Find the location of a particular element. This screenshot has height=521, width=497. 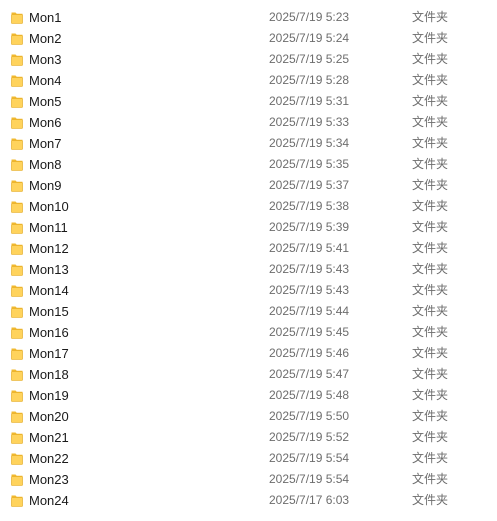

list-item-mon11: Mon11 2025/7/19 5:39 文件夹 is located at coordinates (248, 227).